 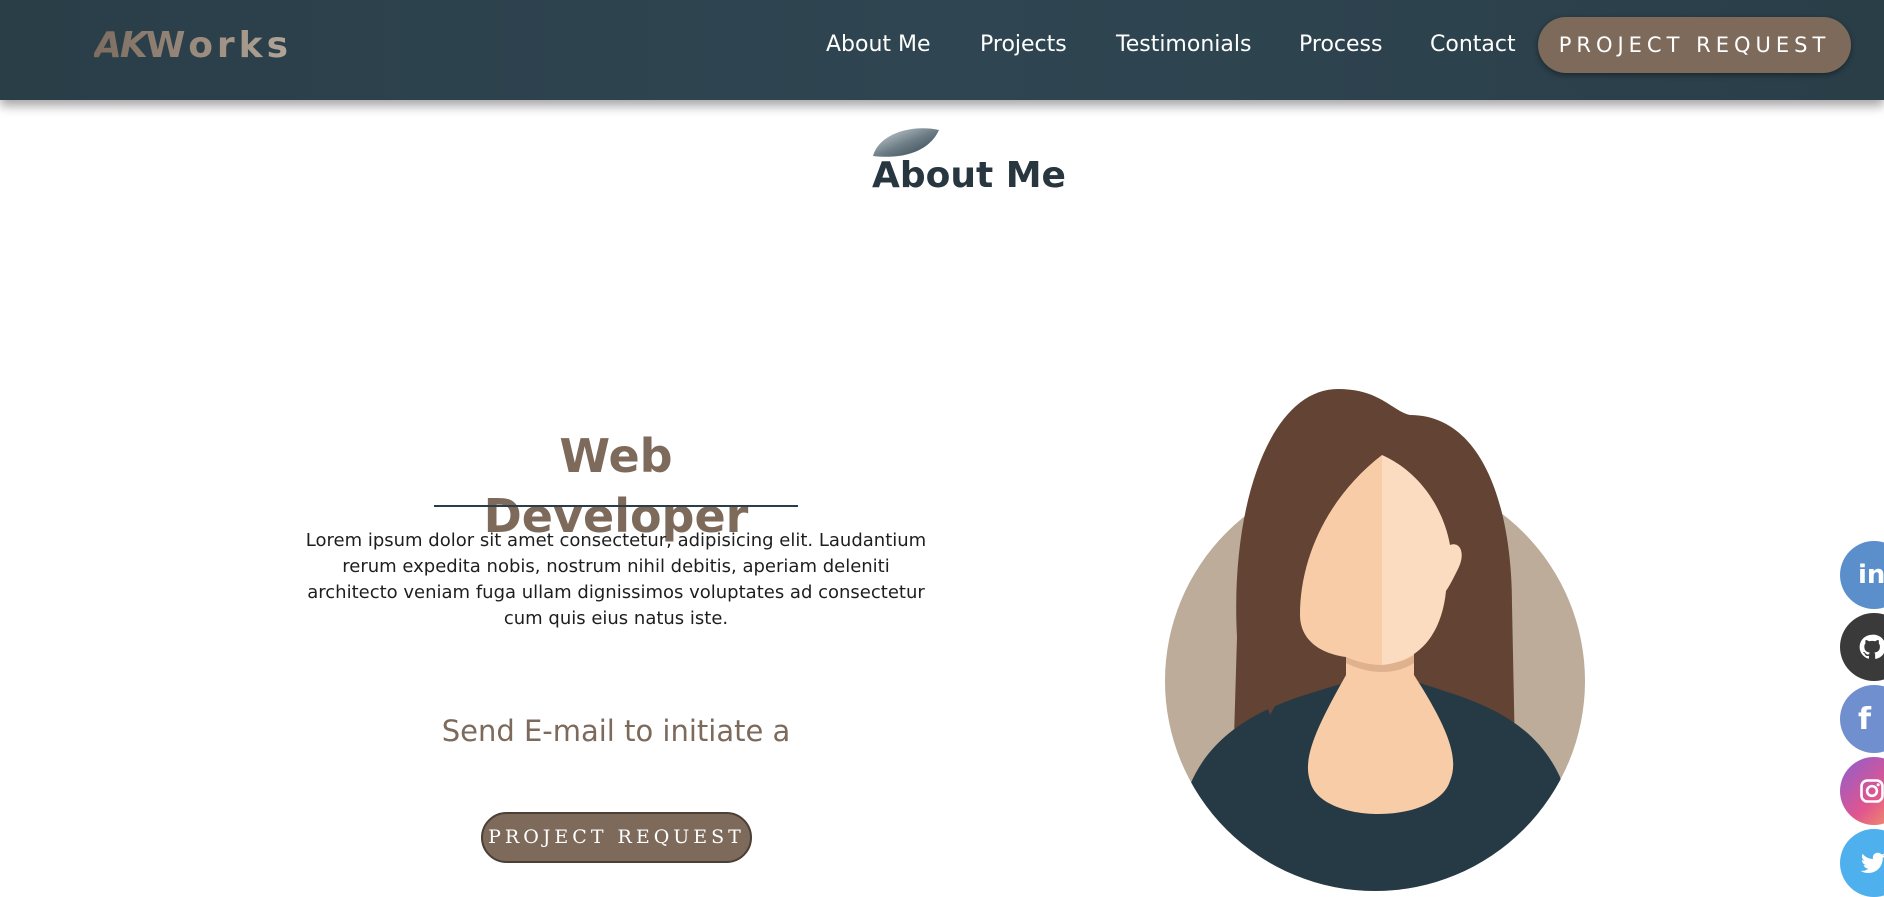 What do you see at coordinates (1871, 646) in the screenshot?
I see `github-icon` at bounding box center [1871, 646].